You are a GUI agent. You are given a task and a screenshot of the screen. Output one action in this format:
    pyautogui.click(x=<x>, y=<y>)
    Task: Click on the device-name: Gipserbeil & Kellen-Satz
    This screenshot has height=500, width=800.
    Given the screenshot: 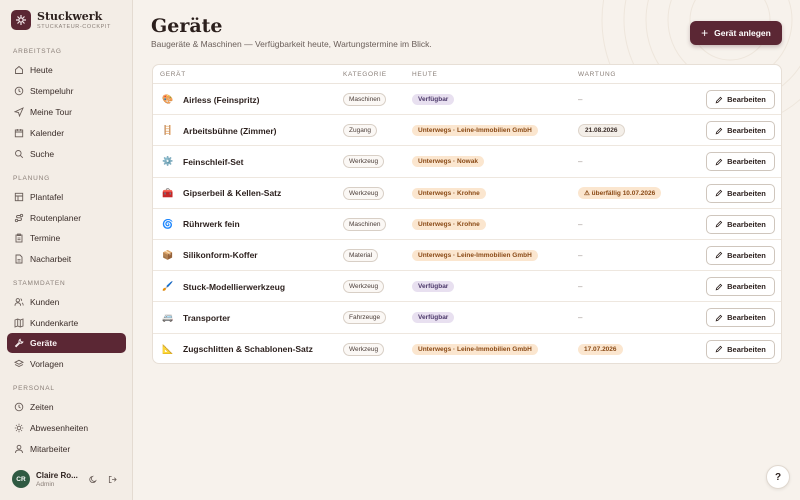 What is the action you would take?
    pyautogui.click(x=232, y=193)
    